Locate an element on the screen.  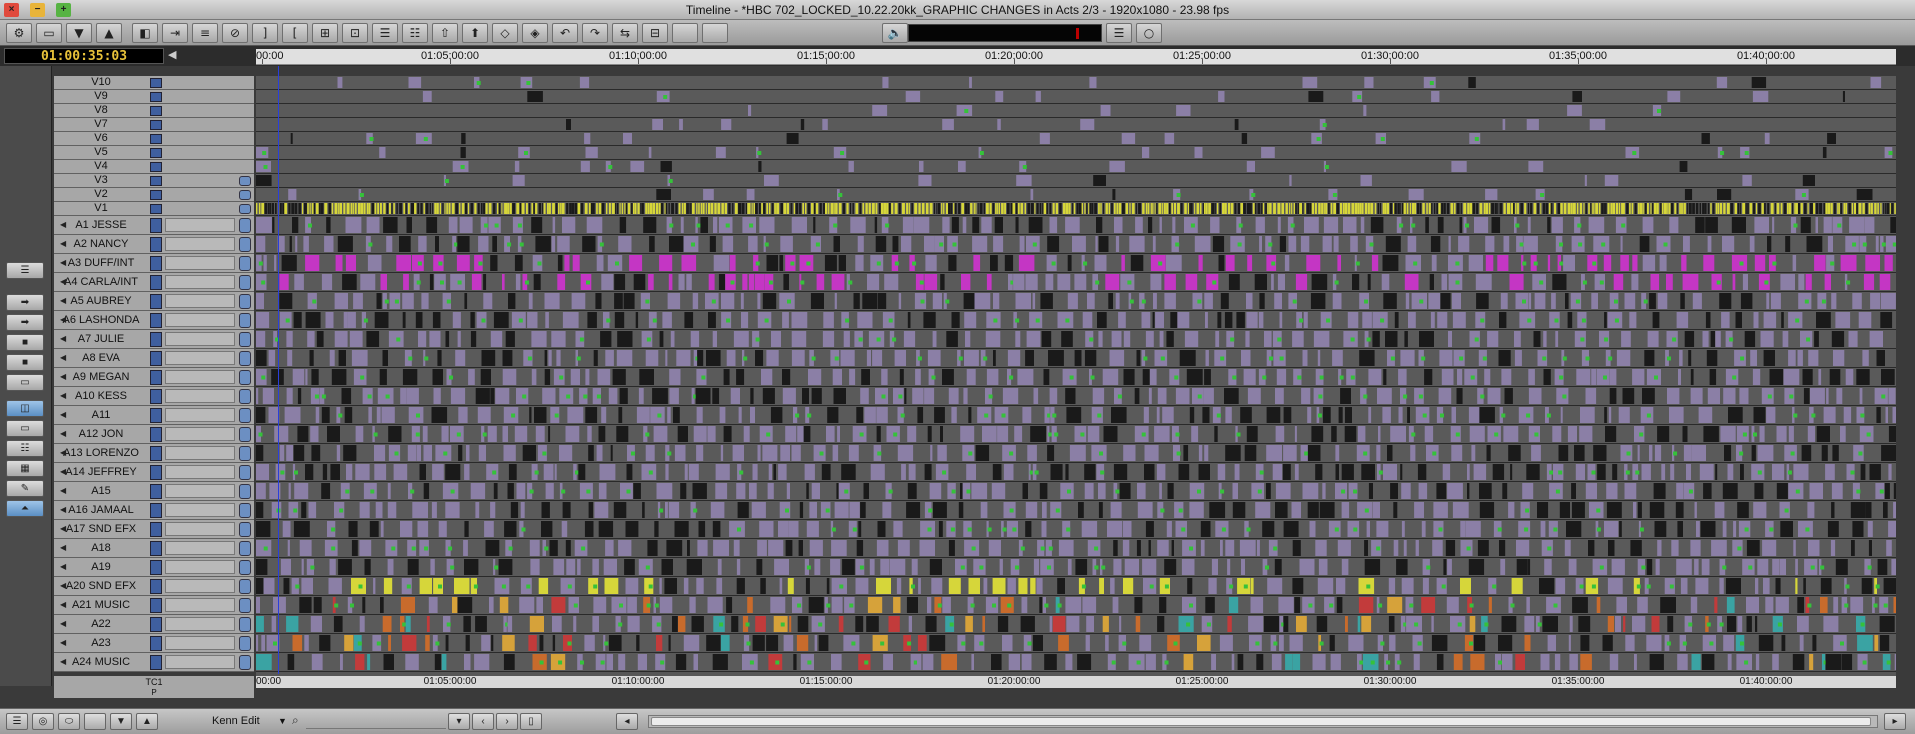
track-header-row: V10 is located at coordinates (154, 83).